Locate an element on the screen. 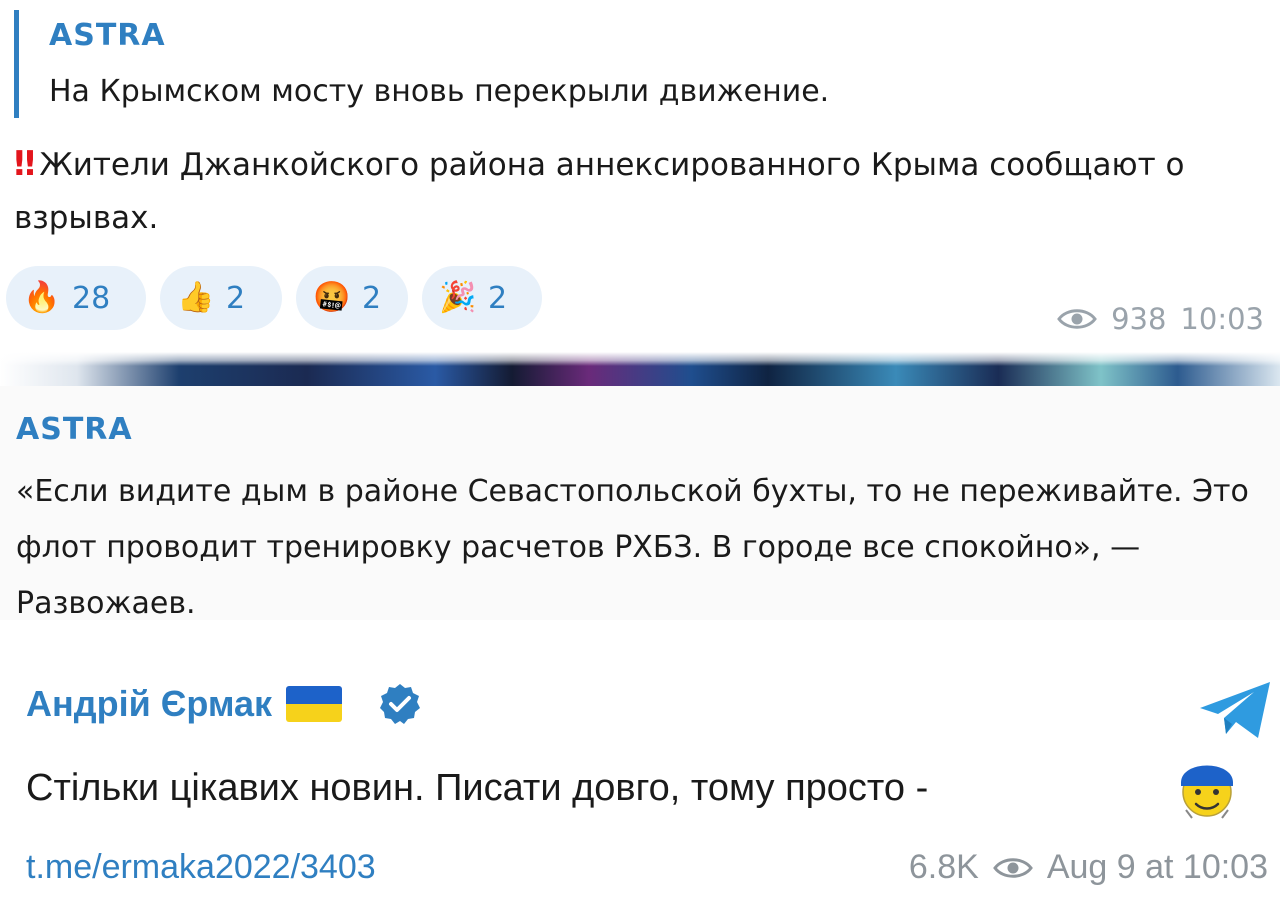  reaction-fire: 🔥 28 is located at coordinates (76, 298).